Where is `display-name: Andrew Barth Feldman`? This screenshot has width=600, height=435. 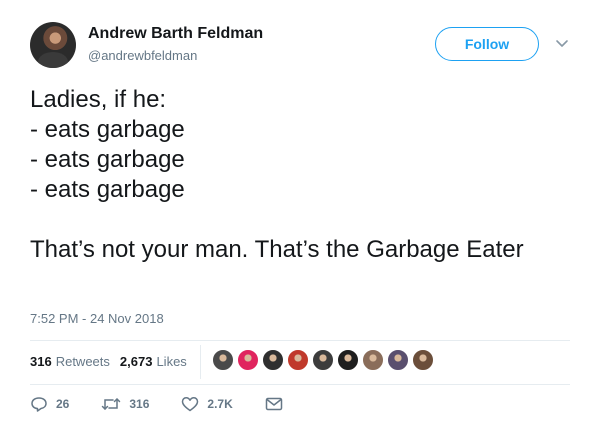 display-name: Andrew Barth Feldman is located at coordinates (175, 34).